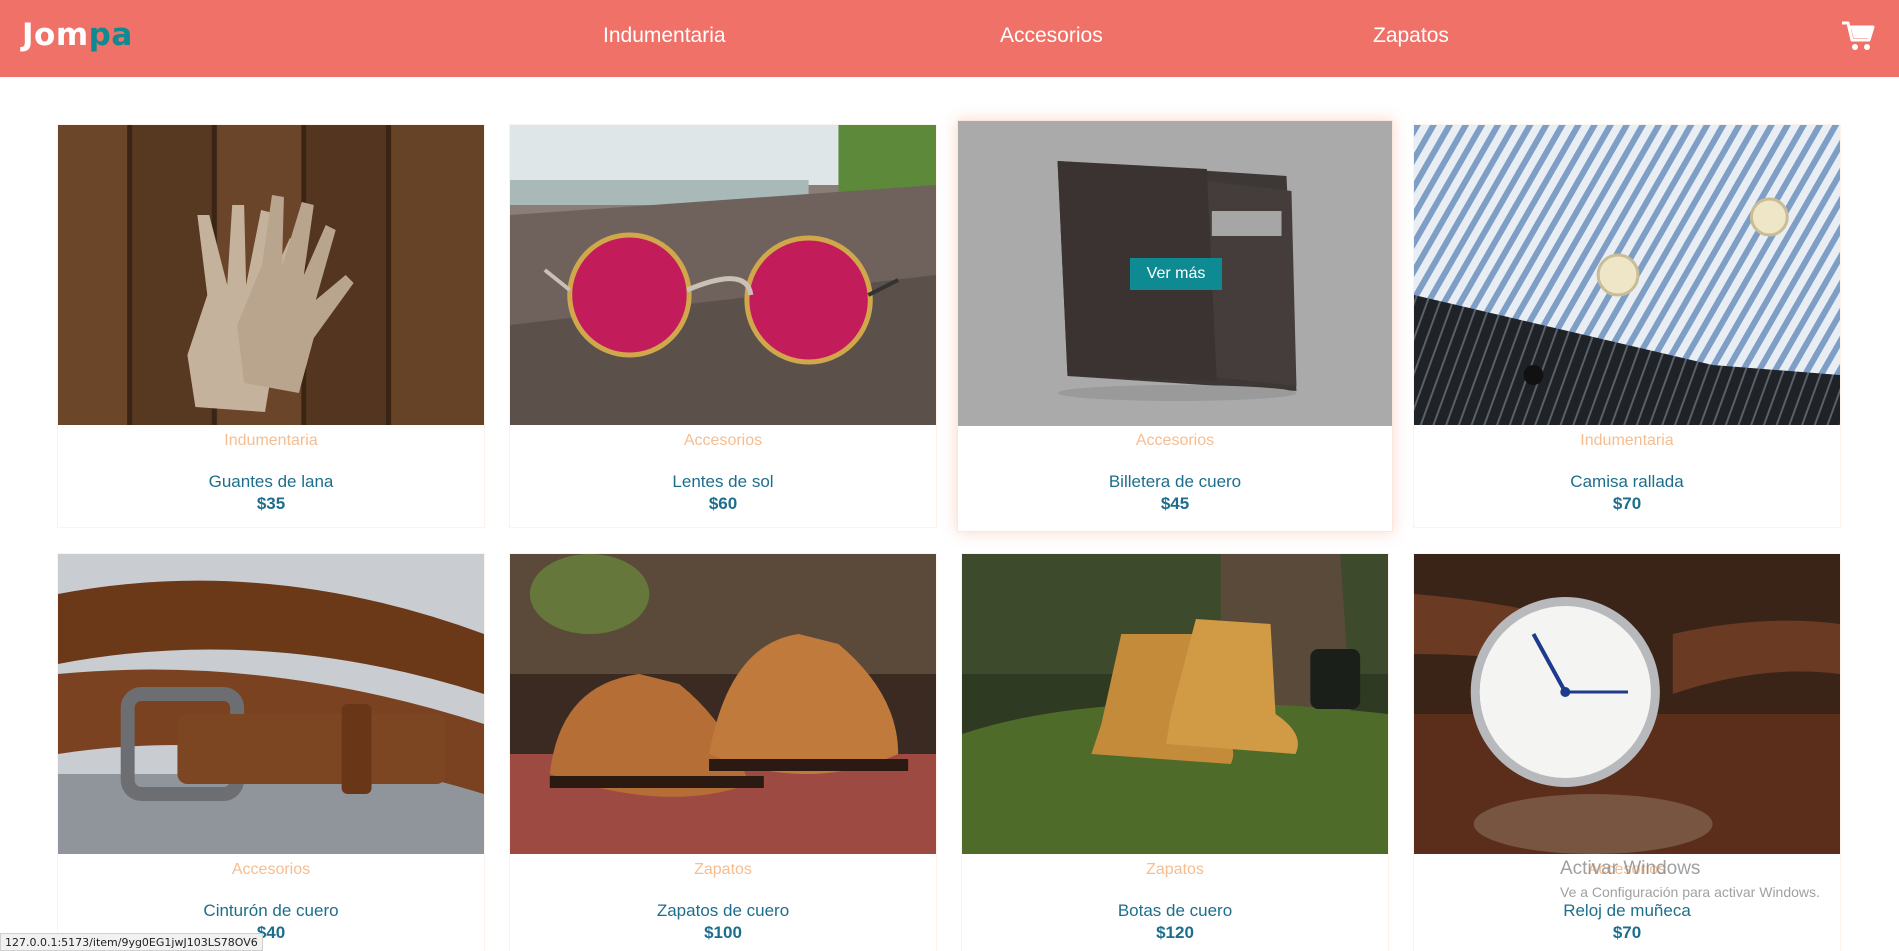 This screenshot has width=1899, height=951. What do you see at coordinates (271, 481) in the screenshot?
I see `product-name: Guantes de lana` at bounding box center [271, 481].